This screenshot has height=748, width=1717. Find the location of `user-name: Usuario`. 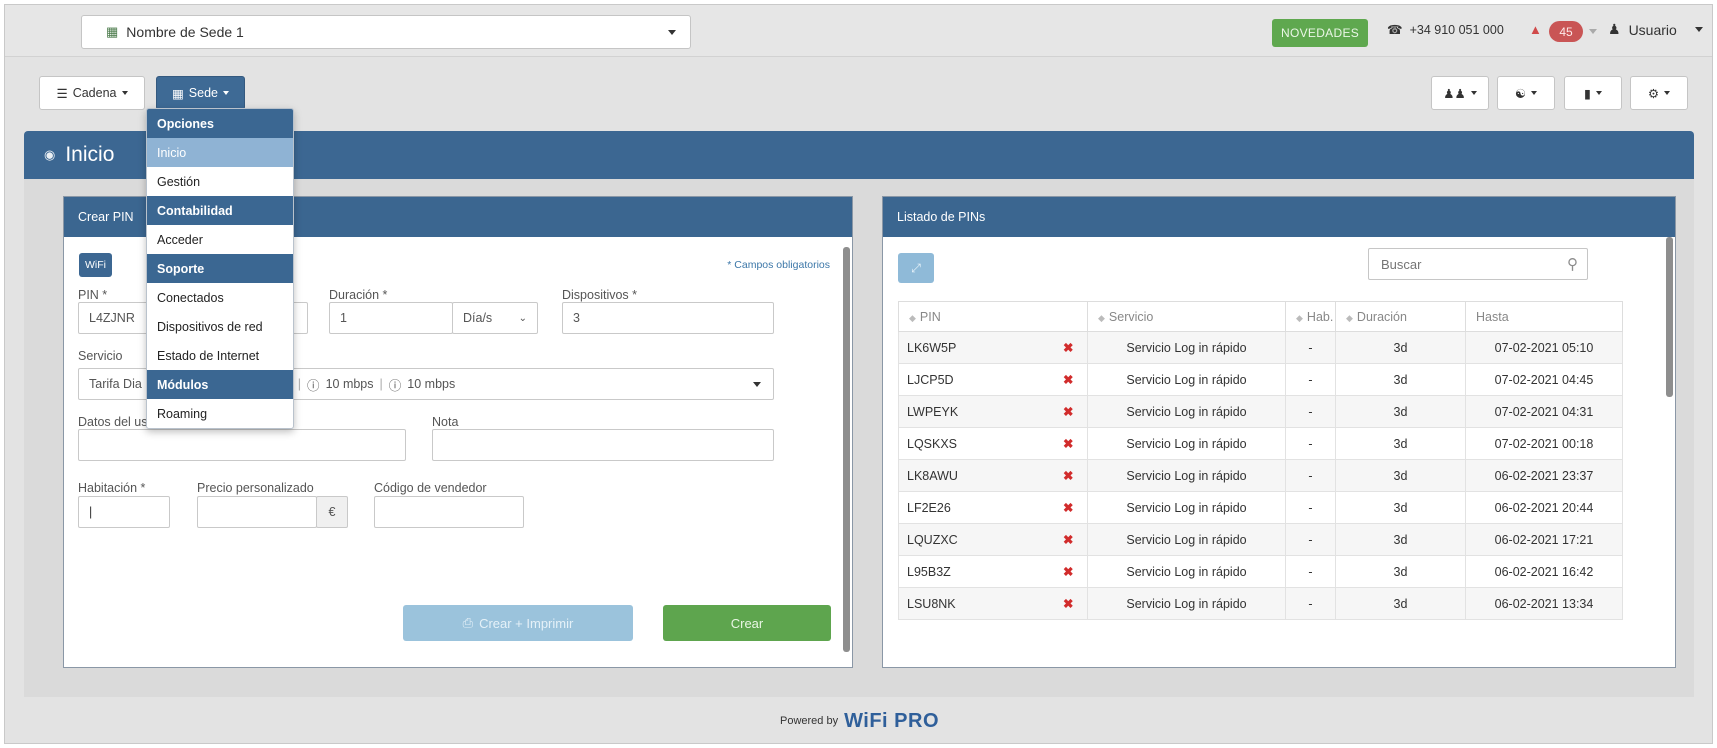

user-name: Usuario is located at coordinates (1652, 29).